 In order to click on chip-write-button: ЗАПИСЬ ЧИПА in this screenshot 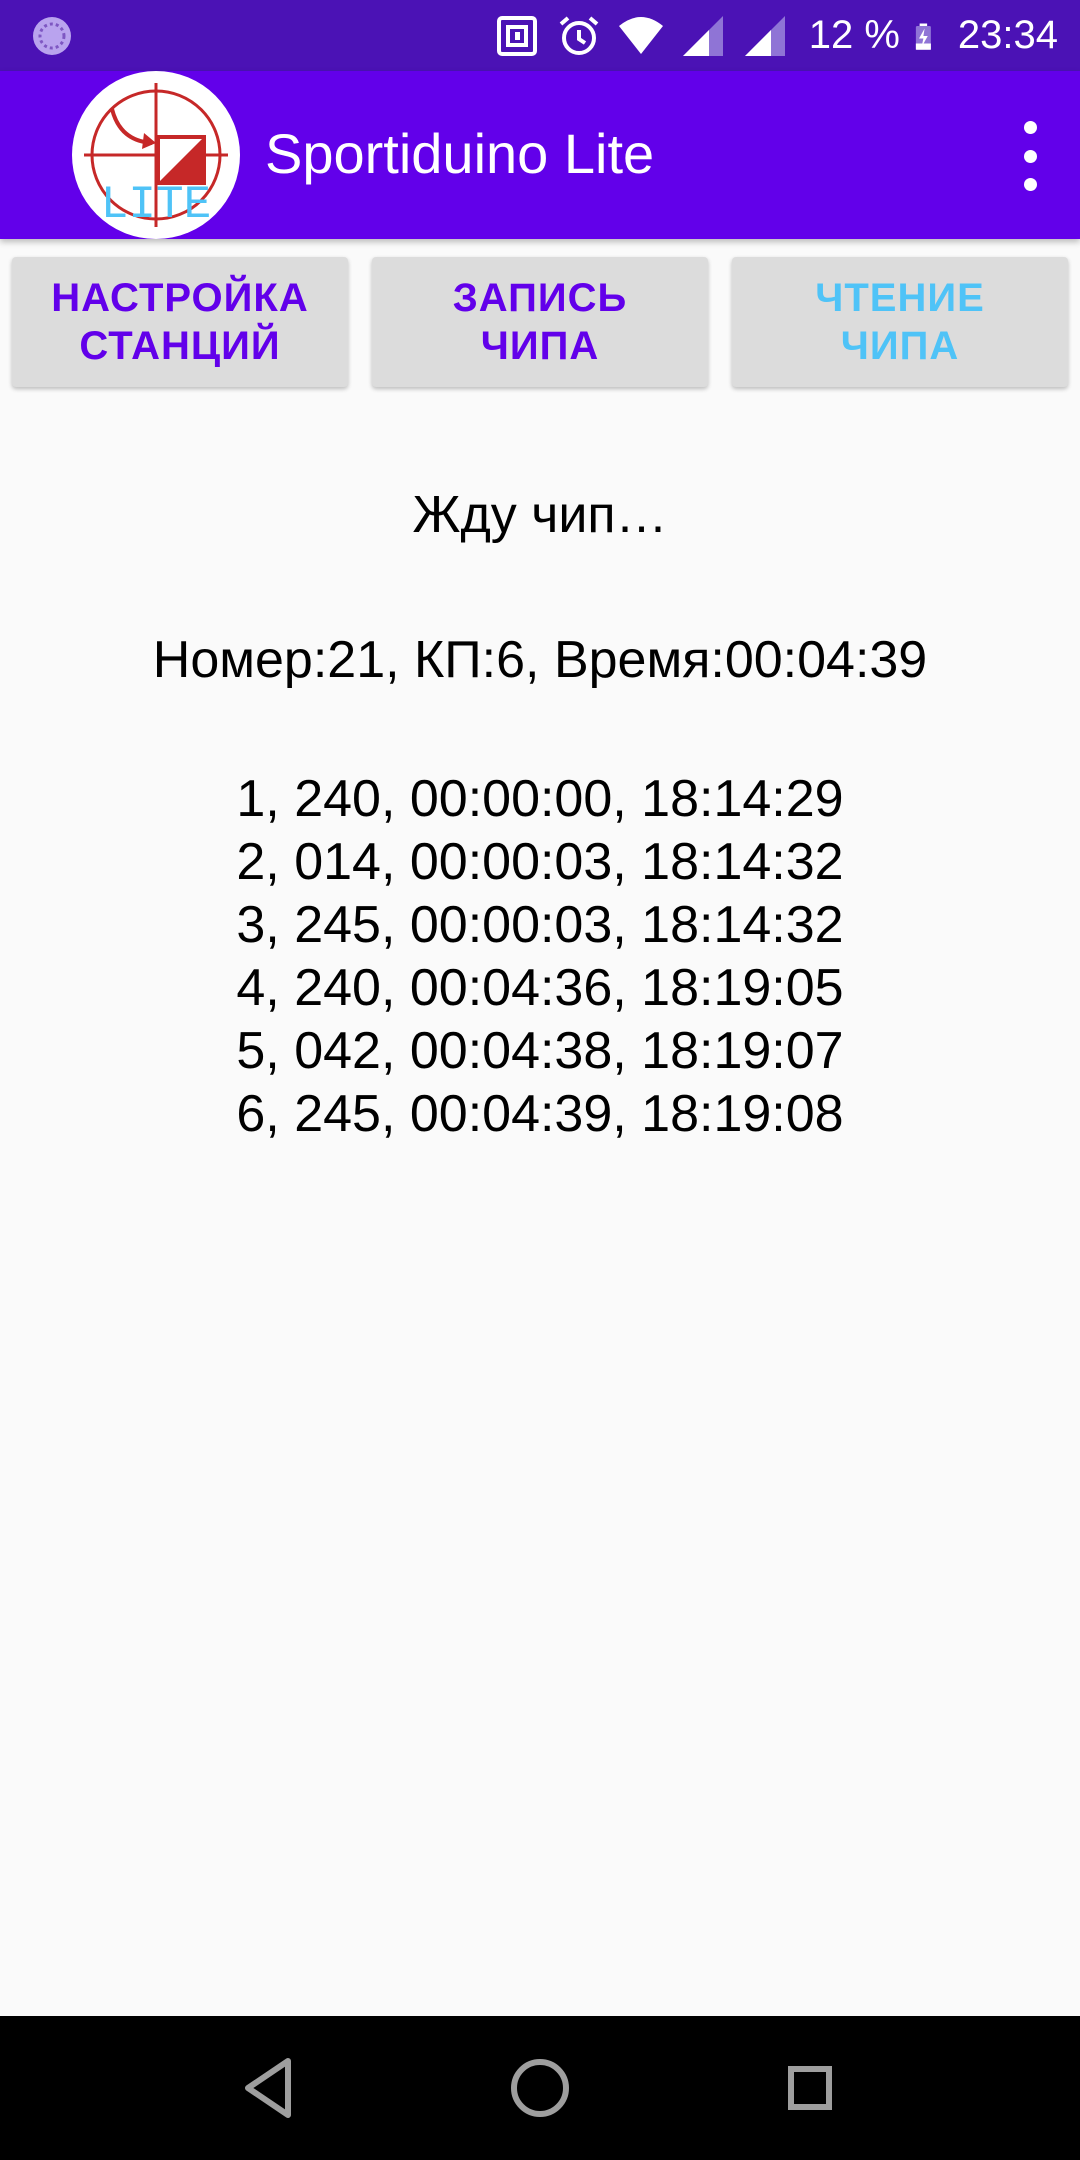, I will do `click(540, 322)`.